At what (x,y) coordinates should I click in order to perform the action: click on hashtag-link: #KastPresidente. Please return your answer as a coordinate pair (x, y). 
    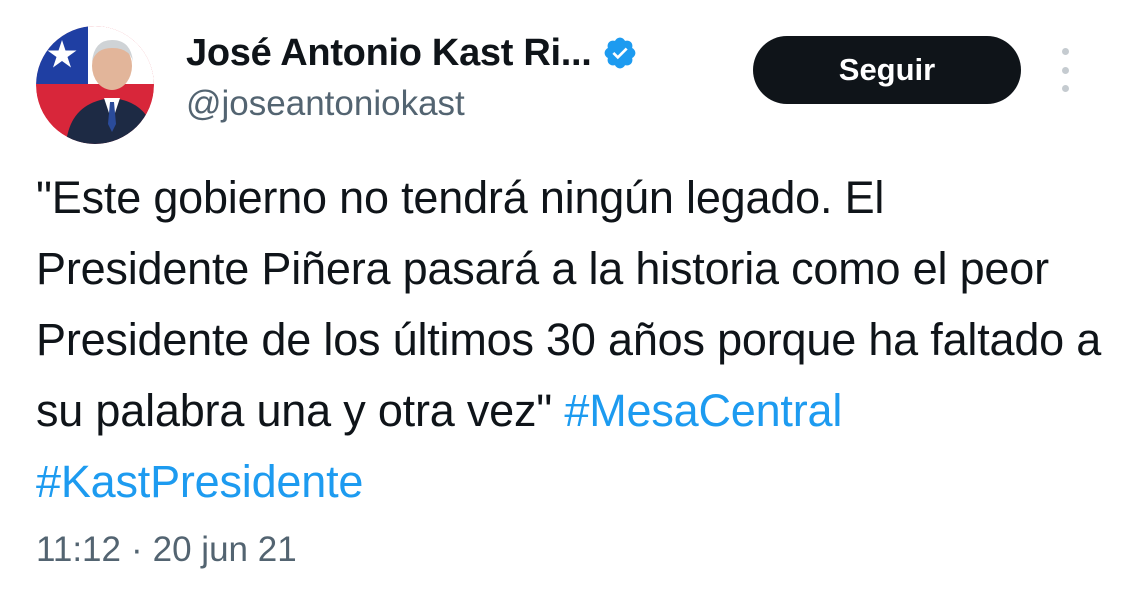
    Looking at the image, I should click on (199, 481).